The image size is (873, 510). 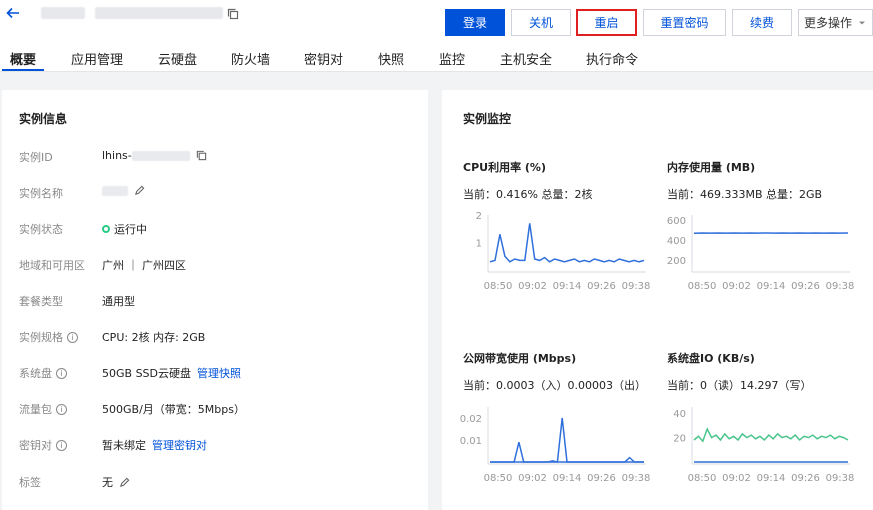 What do you see at coordinates (479, 244) in the screenshot?
I see `y-tick-label: 1` at bounding box center [479, 244].